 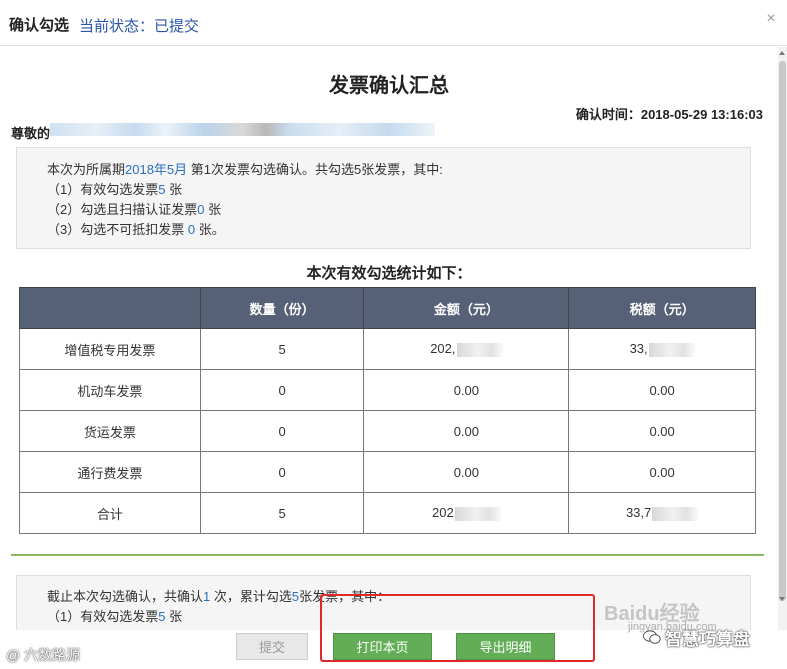 I want to click on summary-item-nondeductible: （3）勾选不可抵扣发票 0 张。, so click(x=136, y=229).